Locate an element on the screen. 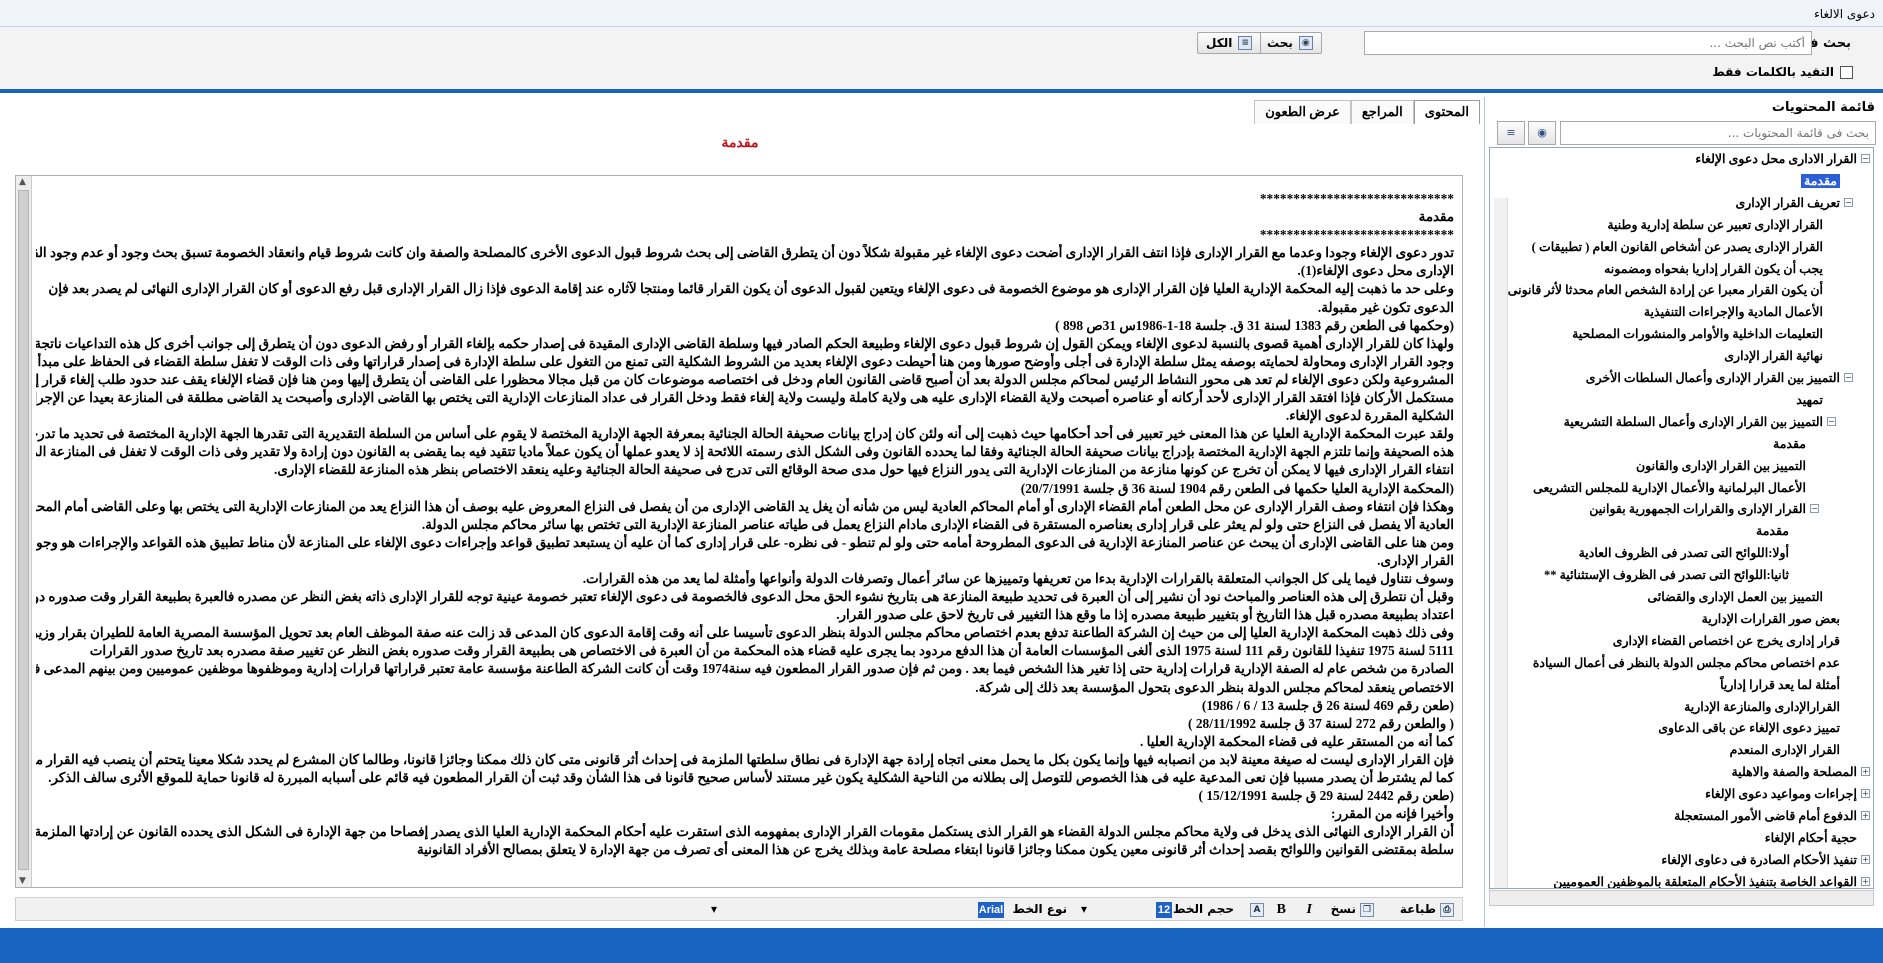  toc-item: الأعمال المادية والإجراءات التنفيذية is located at coordinates (1733, 312).